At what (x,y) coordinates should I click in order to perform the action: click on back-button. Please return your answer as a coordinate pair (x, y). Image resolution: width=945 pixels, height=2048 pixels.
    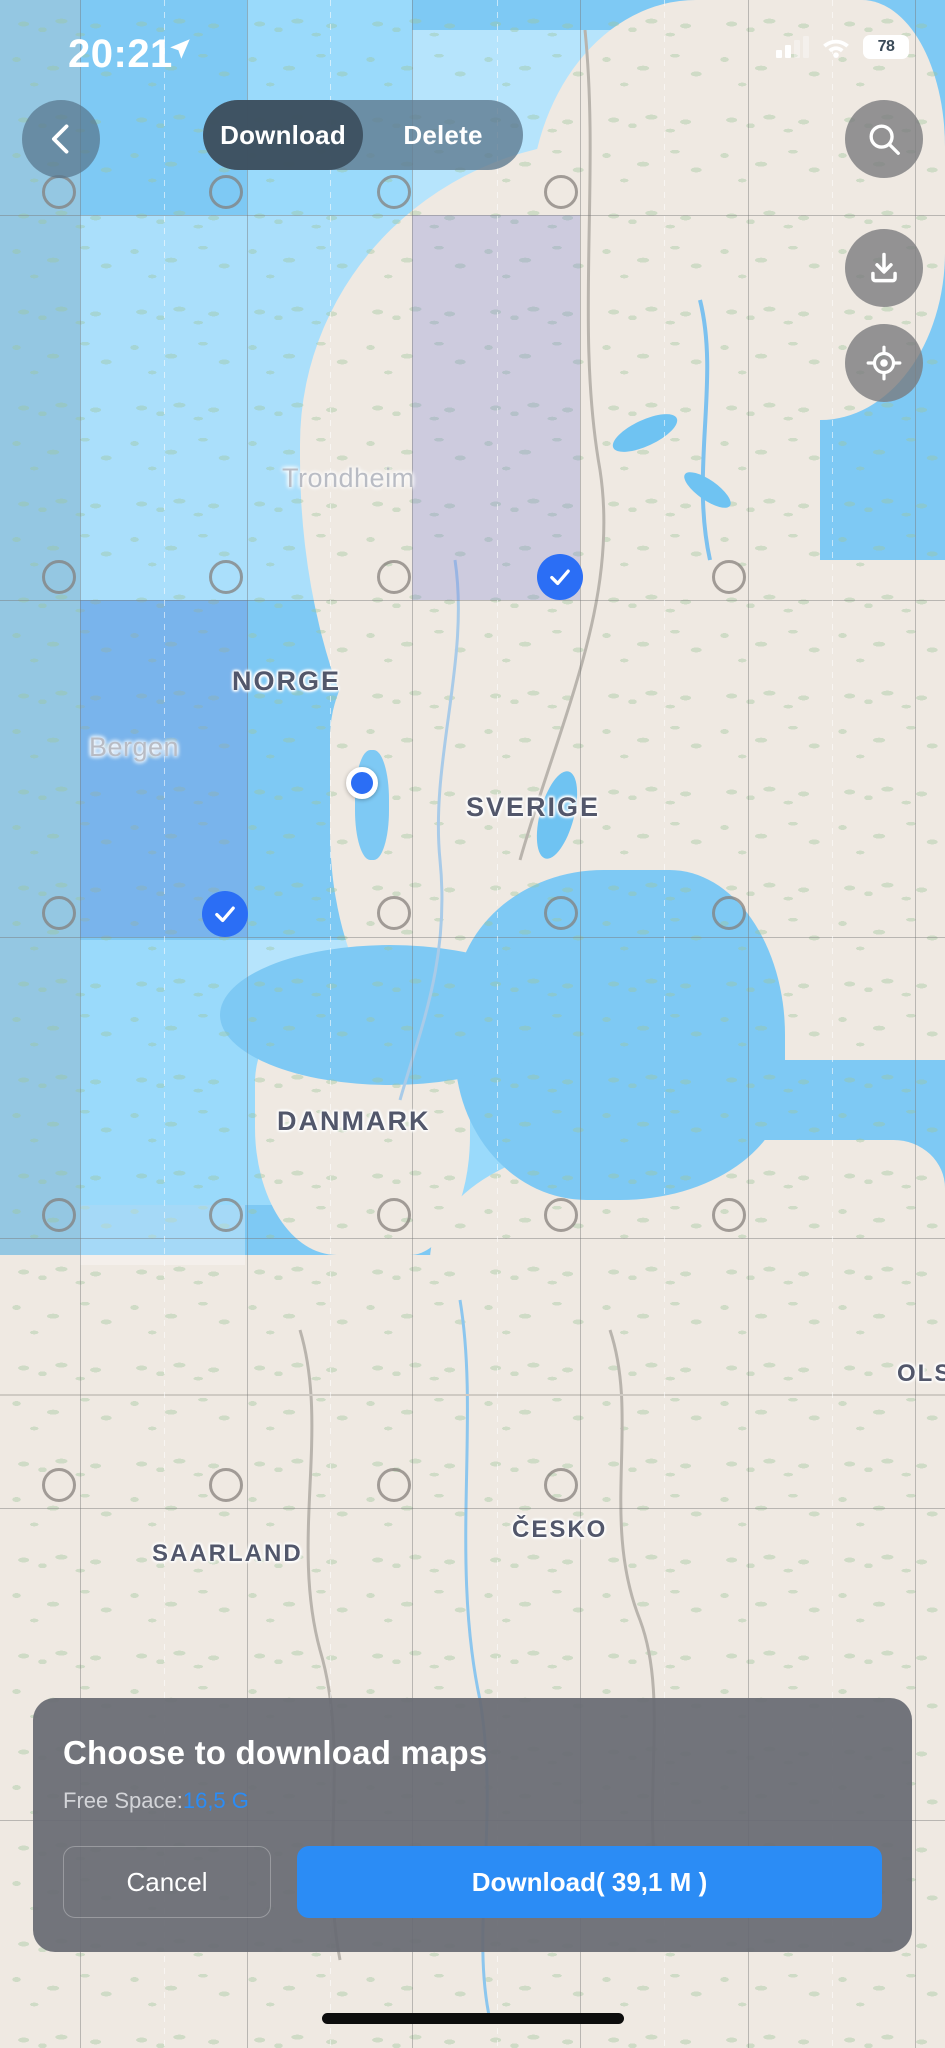
    Looking at the image, I should click on (61, 139).